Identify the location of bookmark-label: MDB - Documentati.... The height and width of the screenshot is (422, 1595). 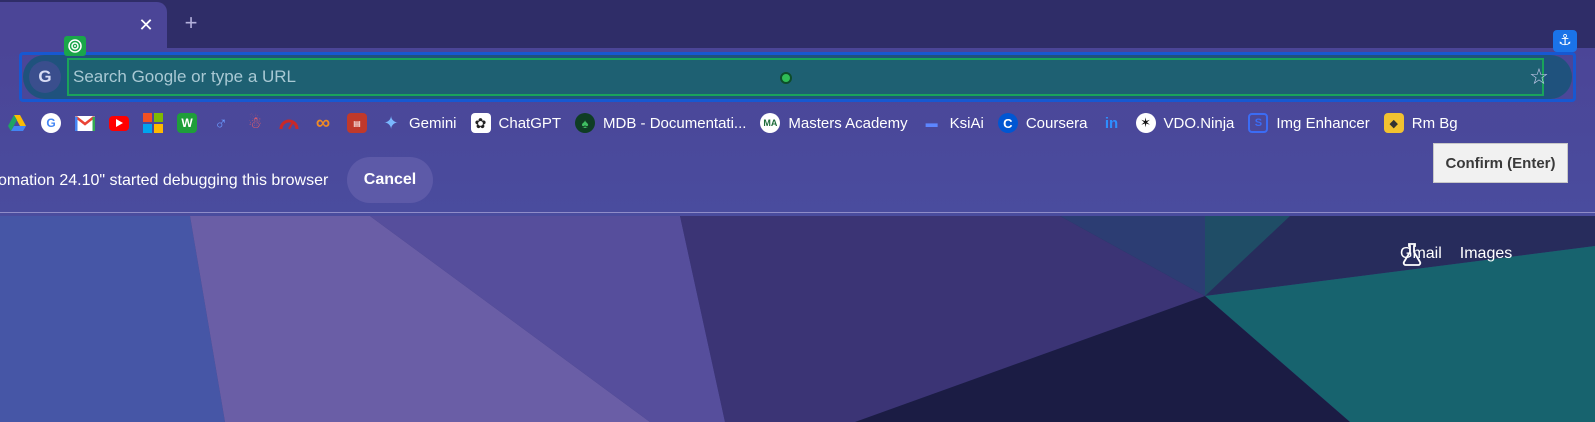
(675, 123).